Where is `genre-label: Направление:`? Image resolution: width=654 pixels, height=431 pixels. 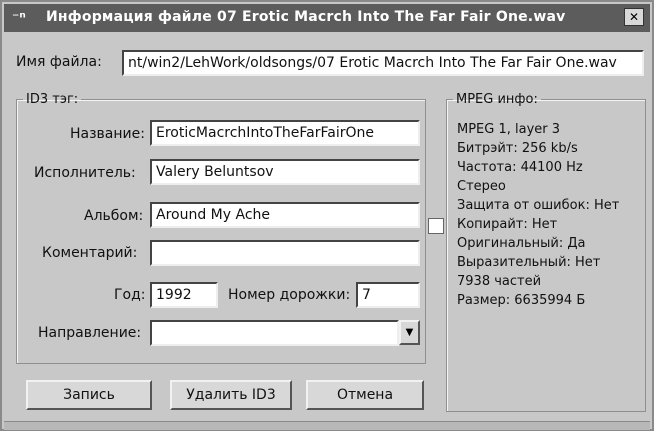 genre-label: Направление: is located at coordinates (90, 333).